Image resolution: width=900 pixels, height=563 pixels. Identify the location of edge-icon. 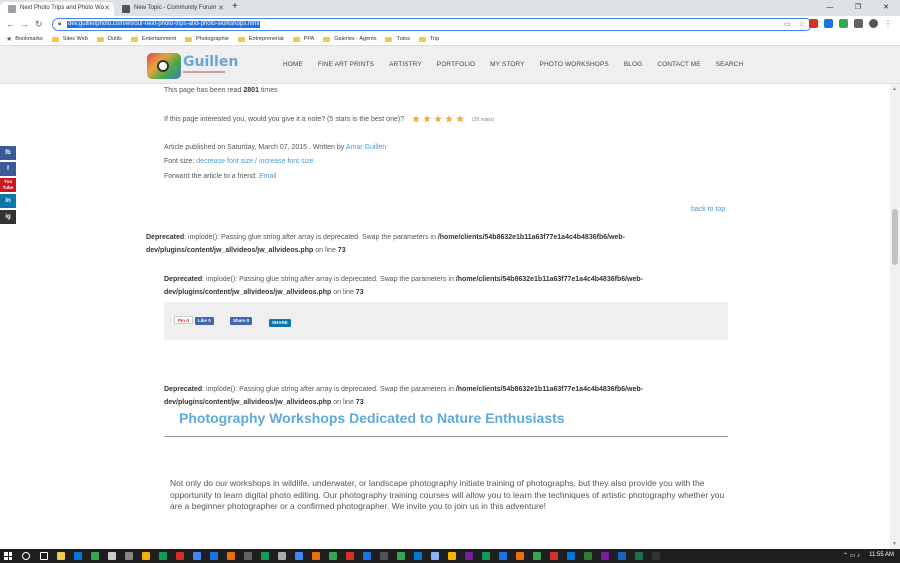
(78, 556).